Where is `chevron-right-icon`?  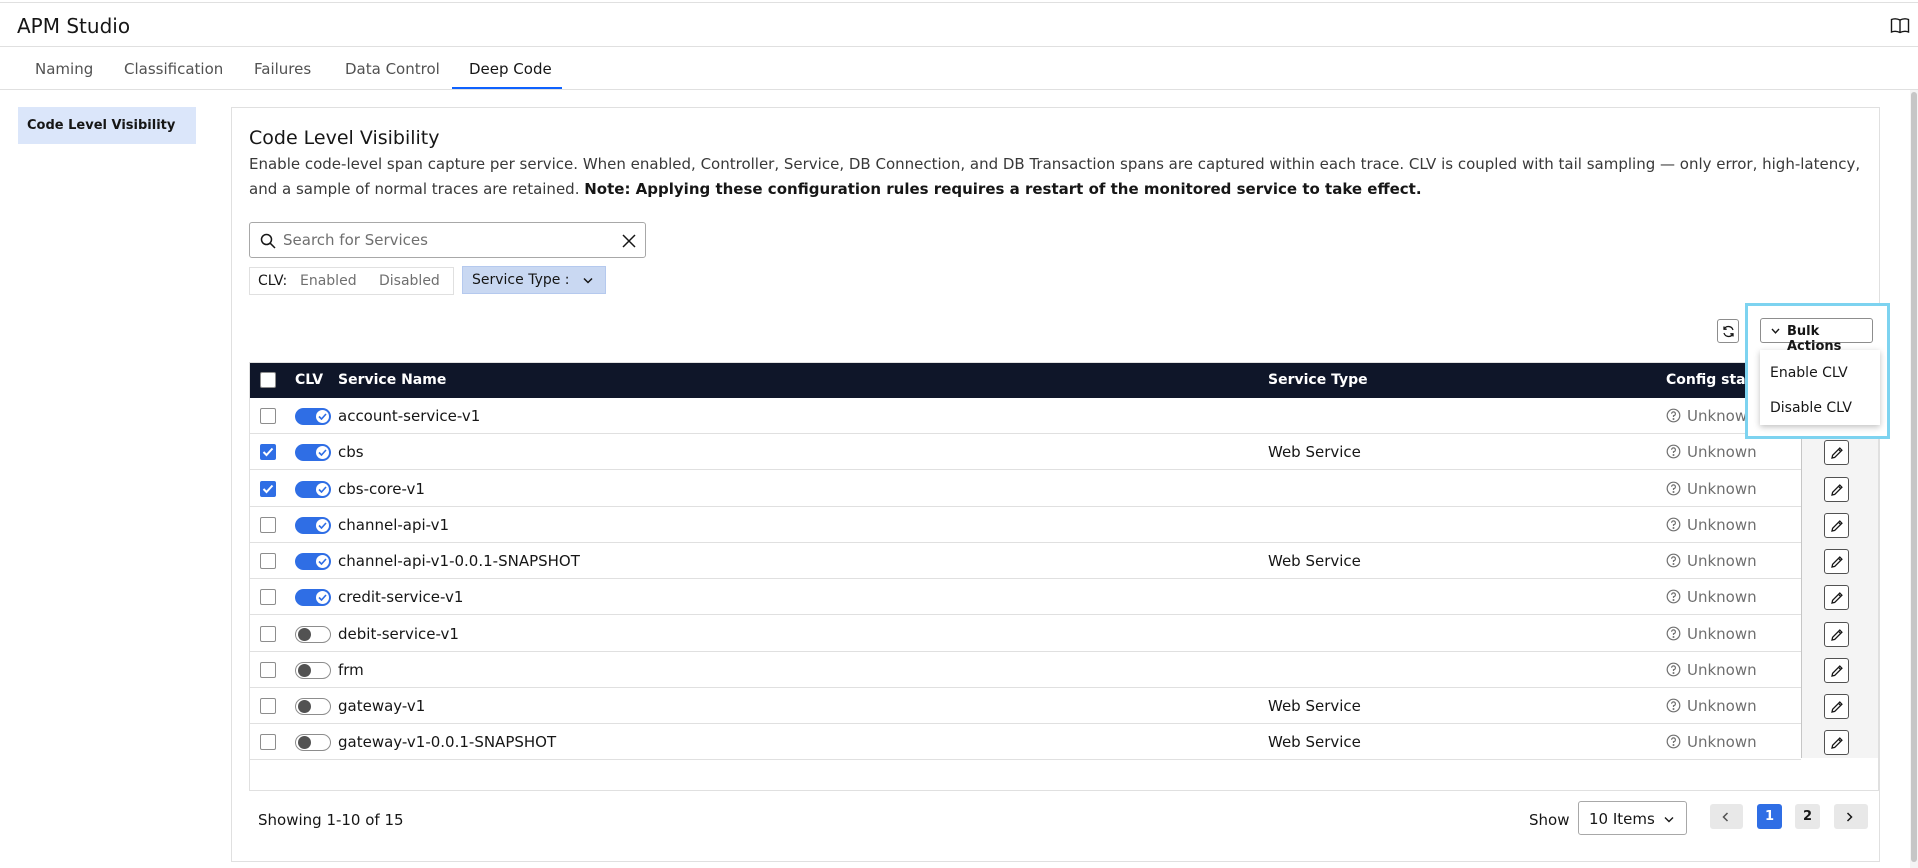 chevron-right-icon is located at coordinates (1849, 817).